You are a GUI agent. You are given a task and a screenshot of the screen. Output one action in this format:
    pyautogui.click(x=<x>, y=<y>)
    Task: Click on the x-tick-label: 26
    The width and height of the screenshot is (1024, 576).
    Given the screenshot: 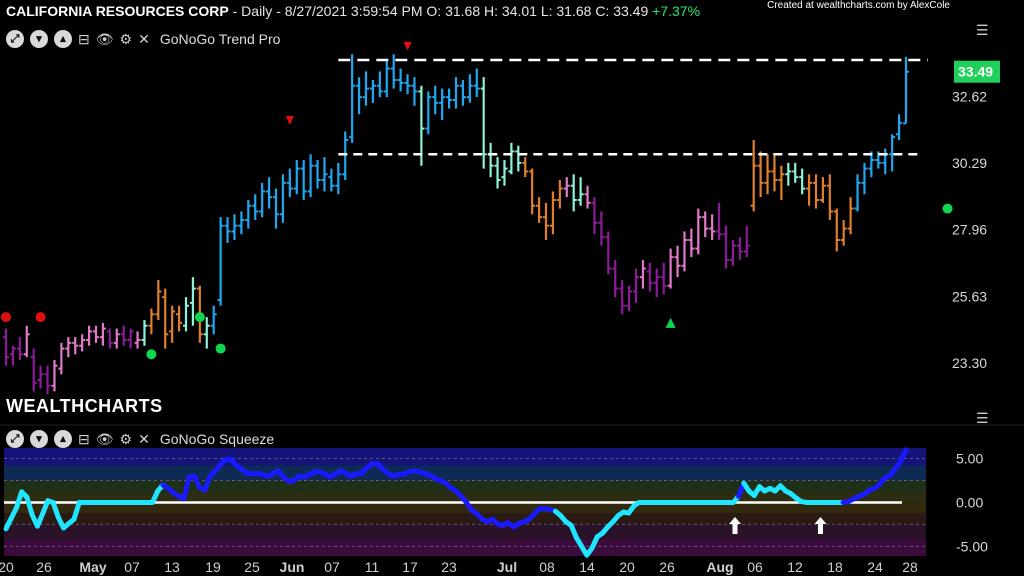 What is the action you would take?
    pyautogui.click(x=667, y=567)
    